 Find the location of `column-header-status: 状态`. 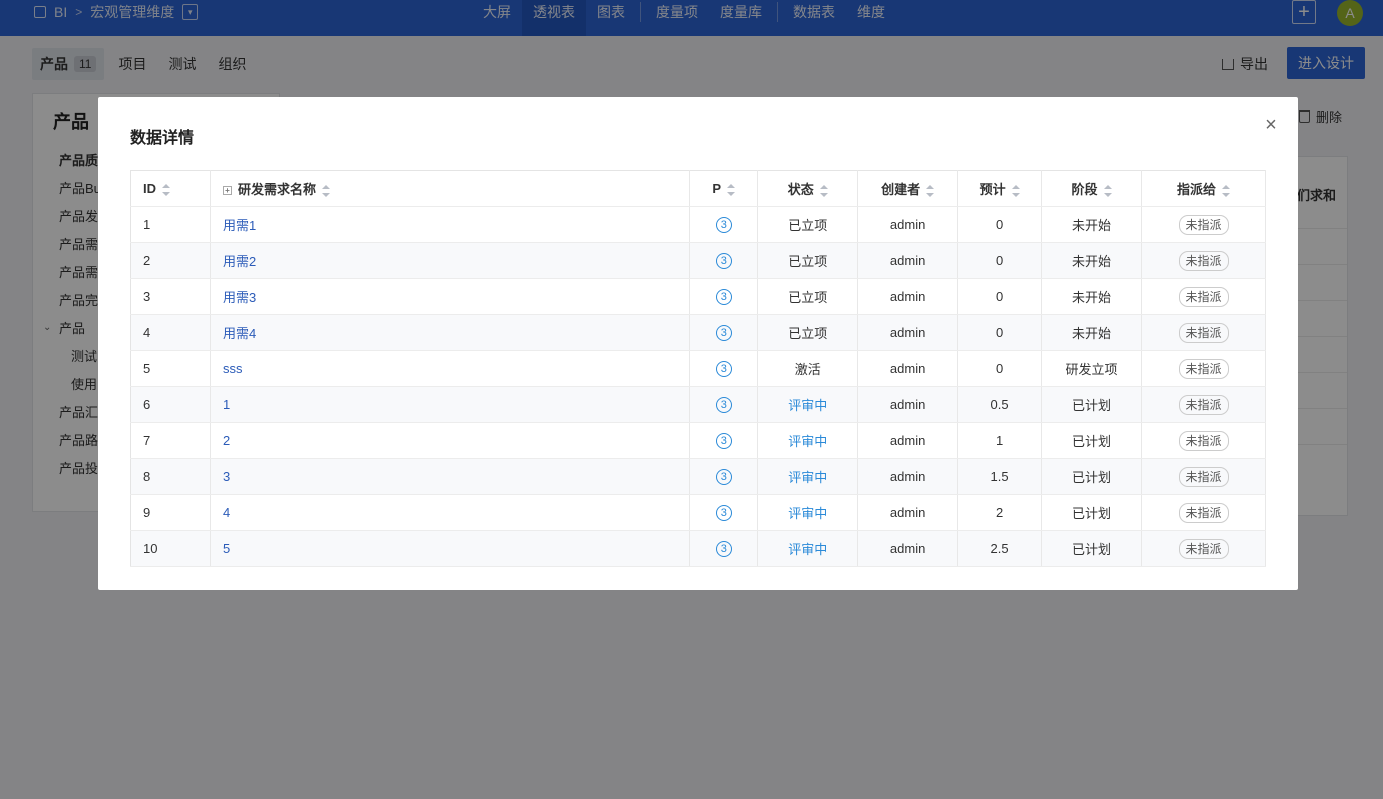

column-header-status: 状态 is located at coordinates (808, 188).